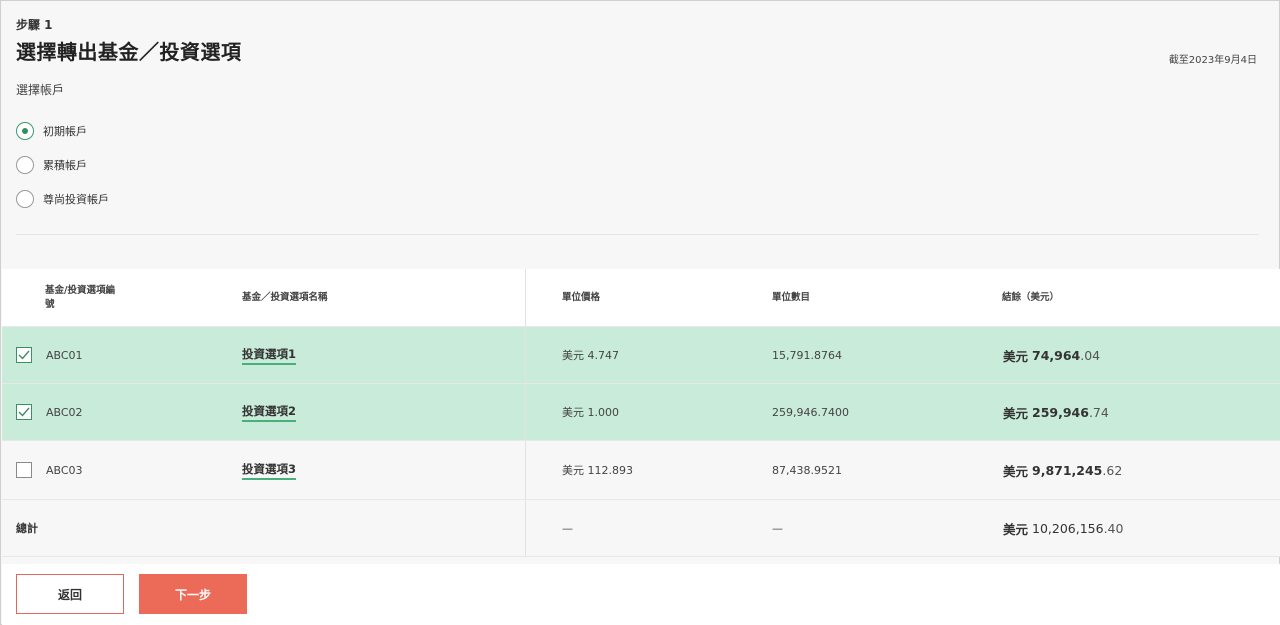  I want to click on unit-price: 美元 112.893, so click(597, 470).